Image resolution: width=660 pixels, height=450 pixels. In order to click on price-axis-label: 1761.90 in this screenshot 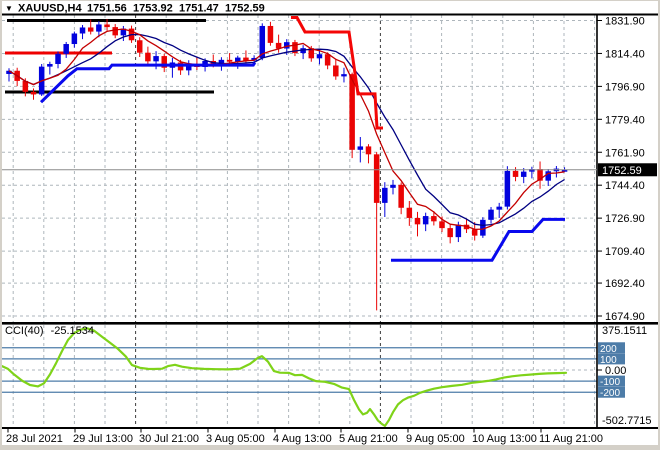, I will do `click(625, 153)`.